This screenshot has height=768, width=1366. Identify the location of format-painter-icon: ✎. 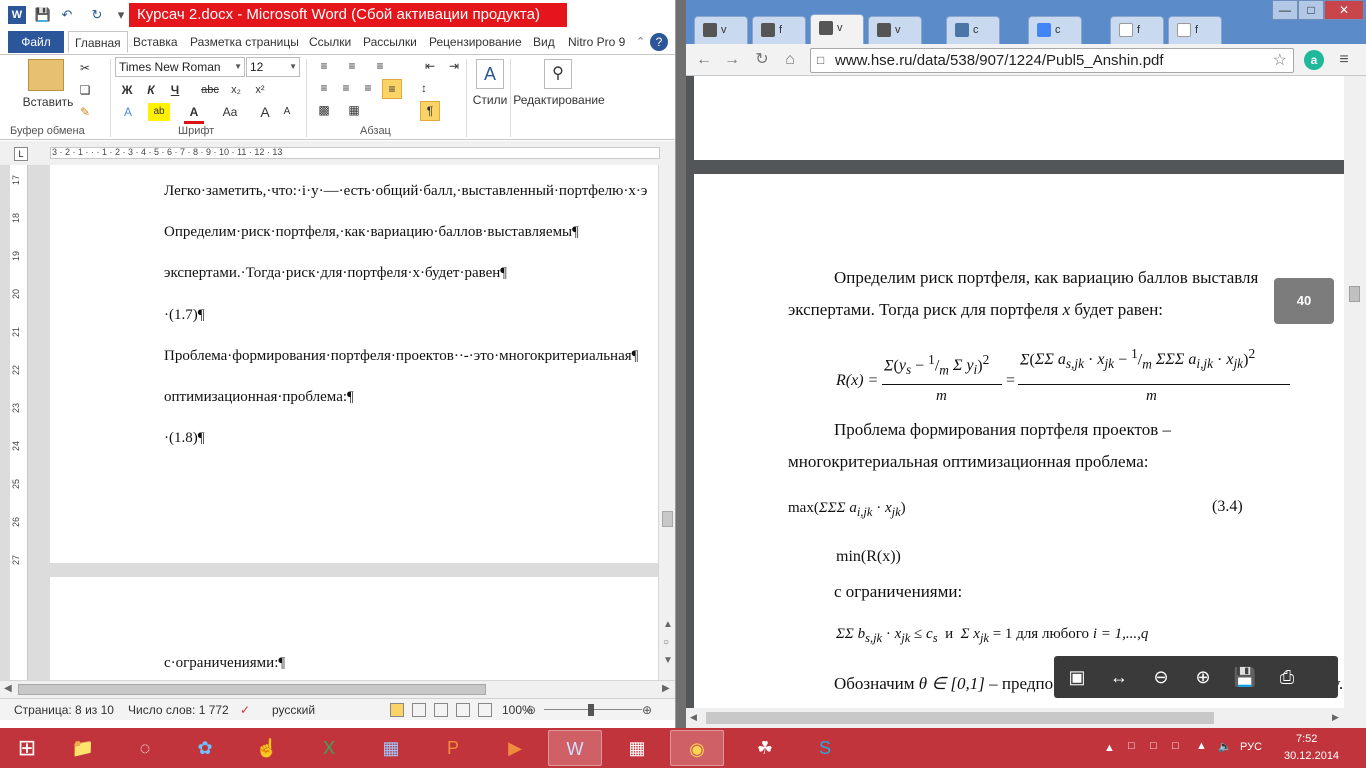
(85, 112).